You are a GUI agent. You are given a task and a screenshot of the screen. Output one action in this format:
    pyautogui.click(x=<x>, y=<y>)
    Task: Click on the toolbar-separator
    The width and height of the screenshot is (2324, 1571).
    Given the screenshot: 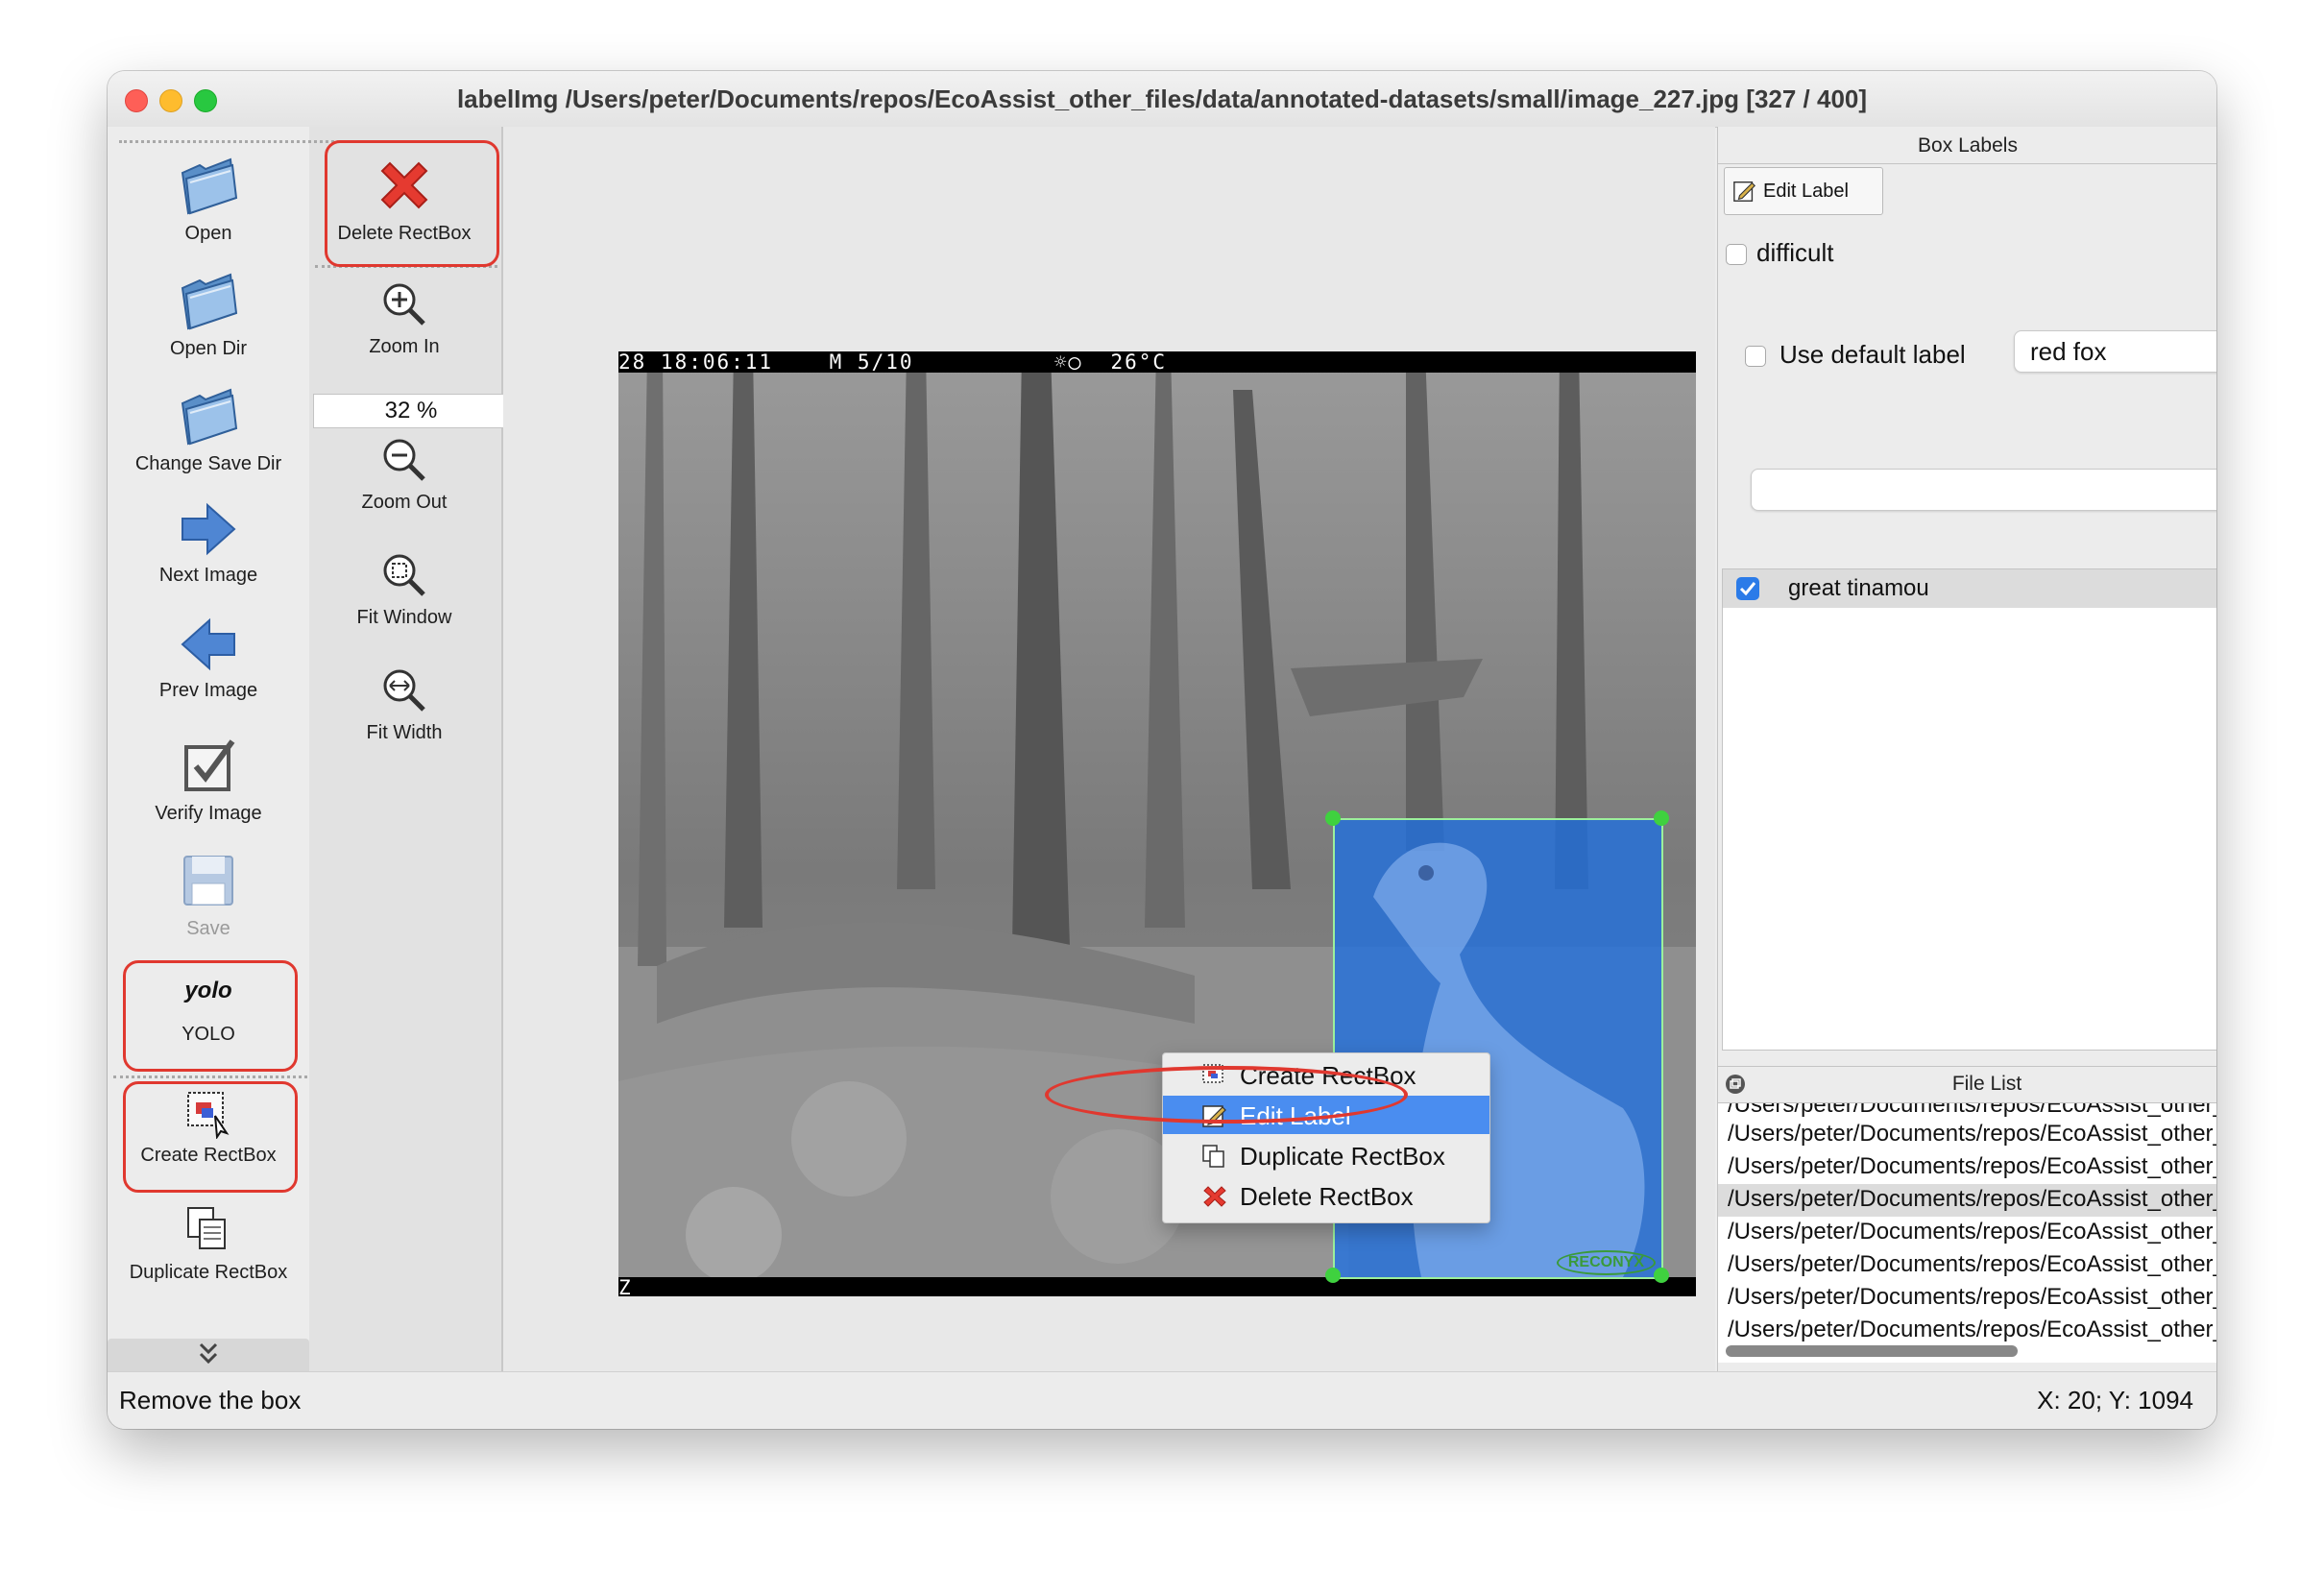 What is the action you would take?
    pyautogui.click(x=210, y=1077)
    